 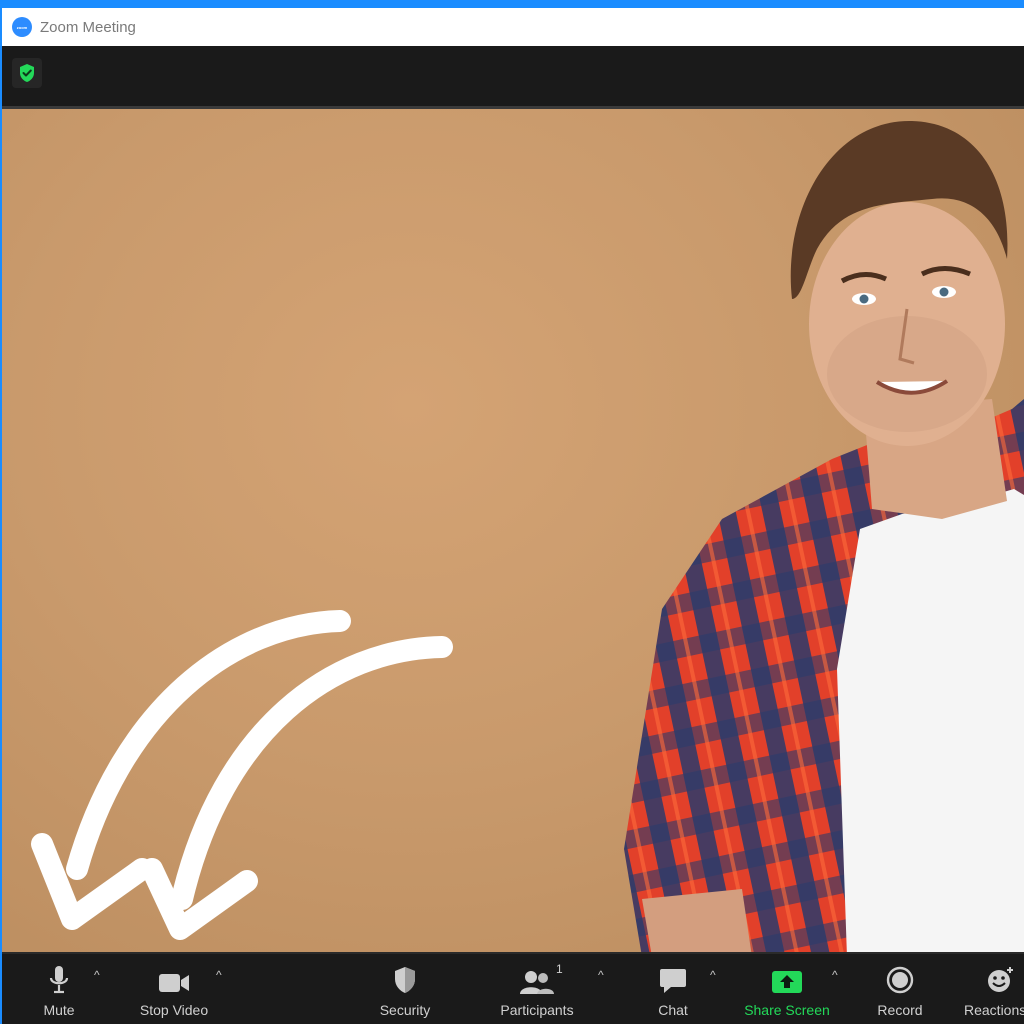 What do you see at coordinates (405, 1010) in the screenshot?
I see `security-label: Security` at bounding box center [405, 1010].